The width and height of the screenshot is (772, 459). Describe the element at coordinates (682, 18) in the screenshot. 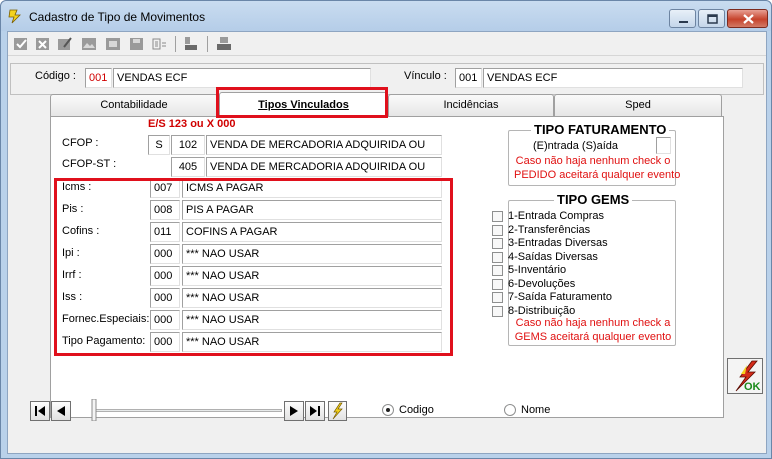

I see `minimize-button` at that location.